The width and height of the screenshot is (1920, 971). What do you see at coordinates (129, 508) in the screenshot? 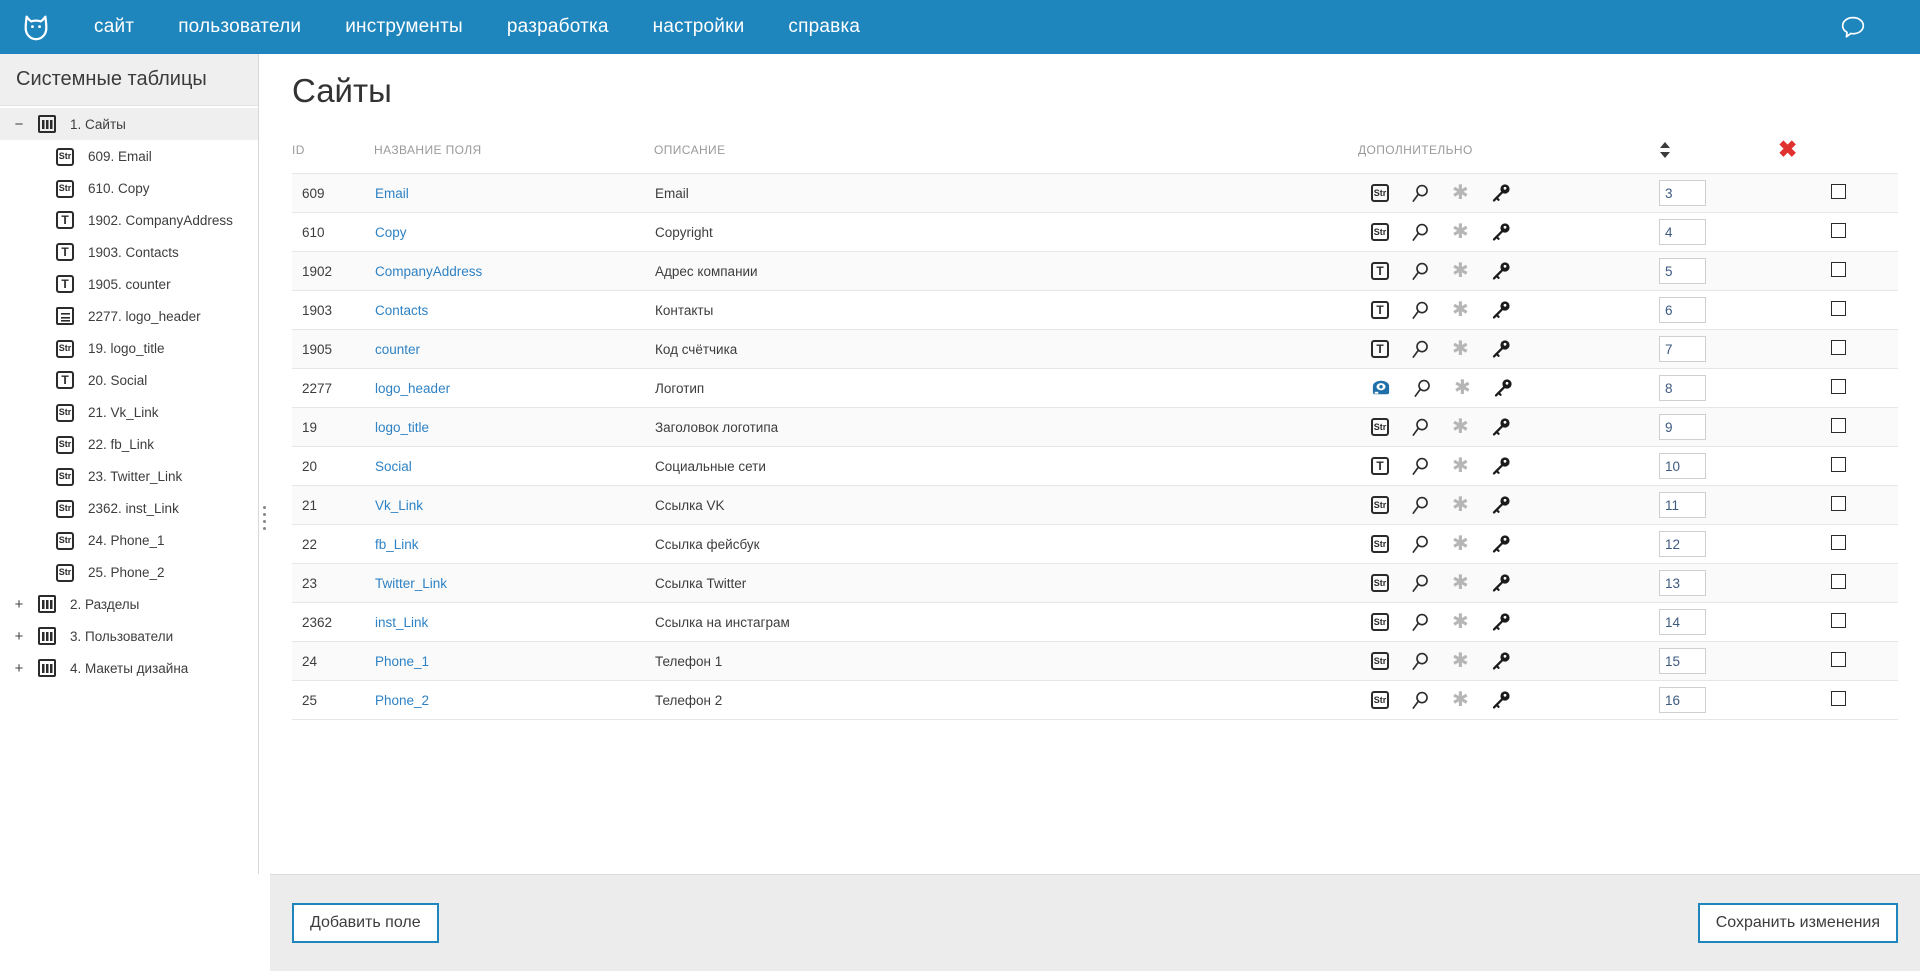
I see `tree-item: Str 2362. inst_Link` at bounding box center [129, 508].